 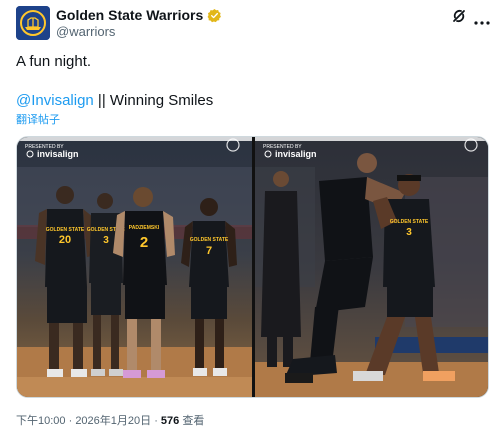 I want to click on tweet-meta: 下午10:00 · 2026年1月20日 · 576 查看, so click(x=110, y=421).